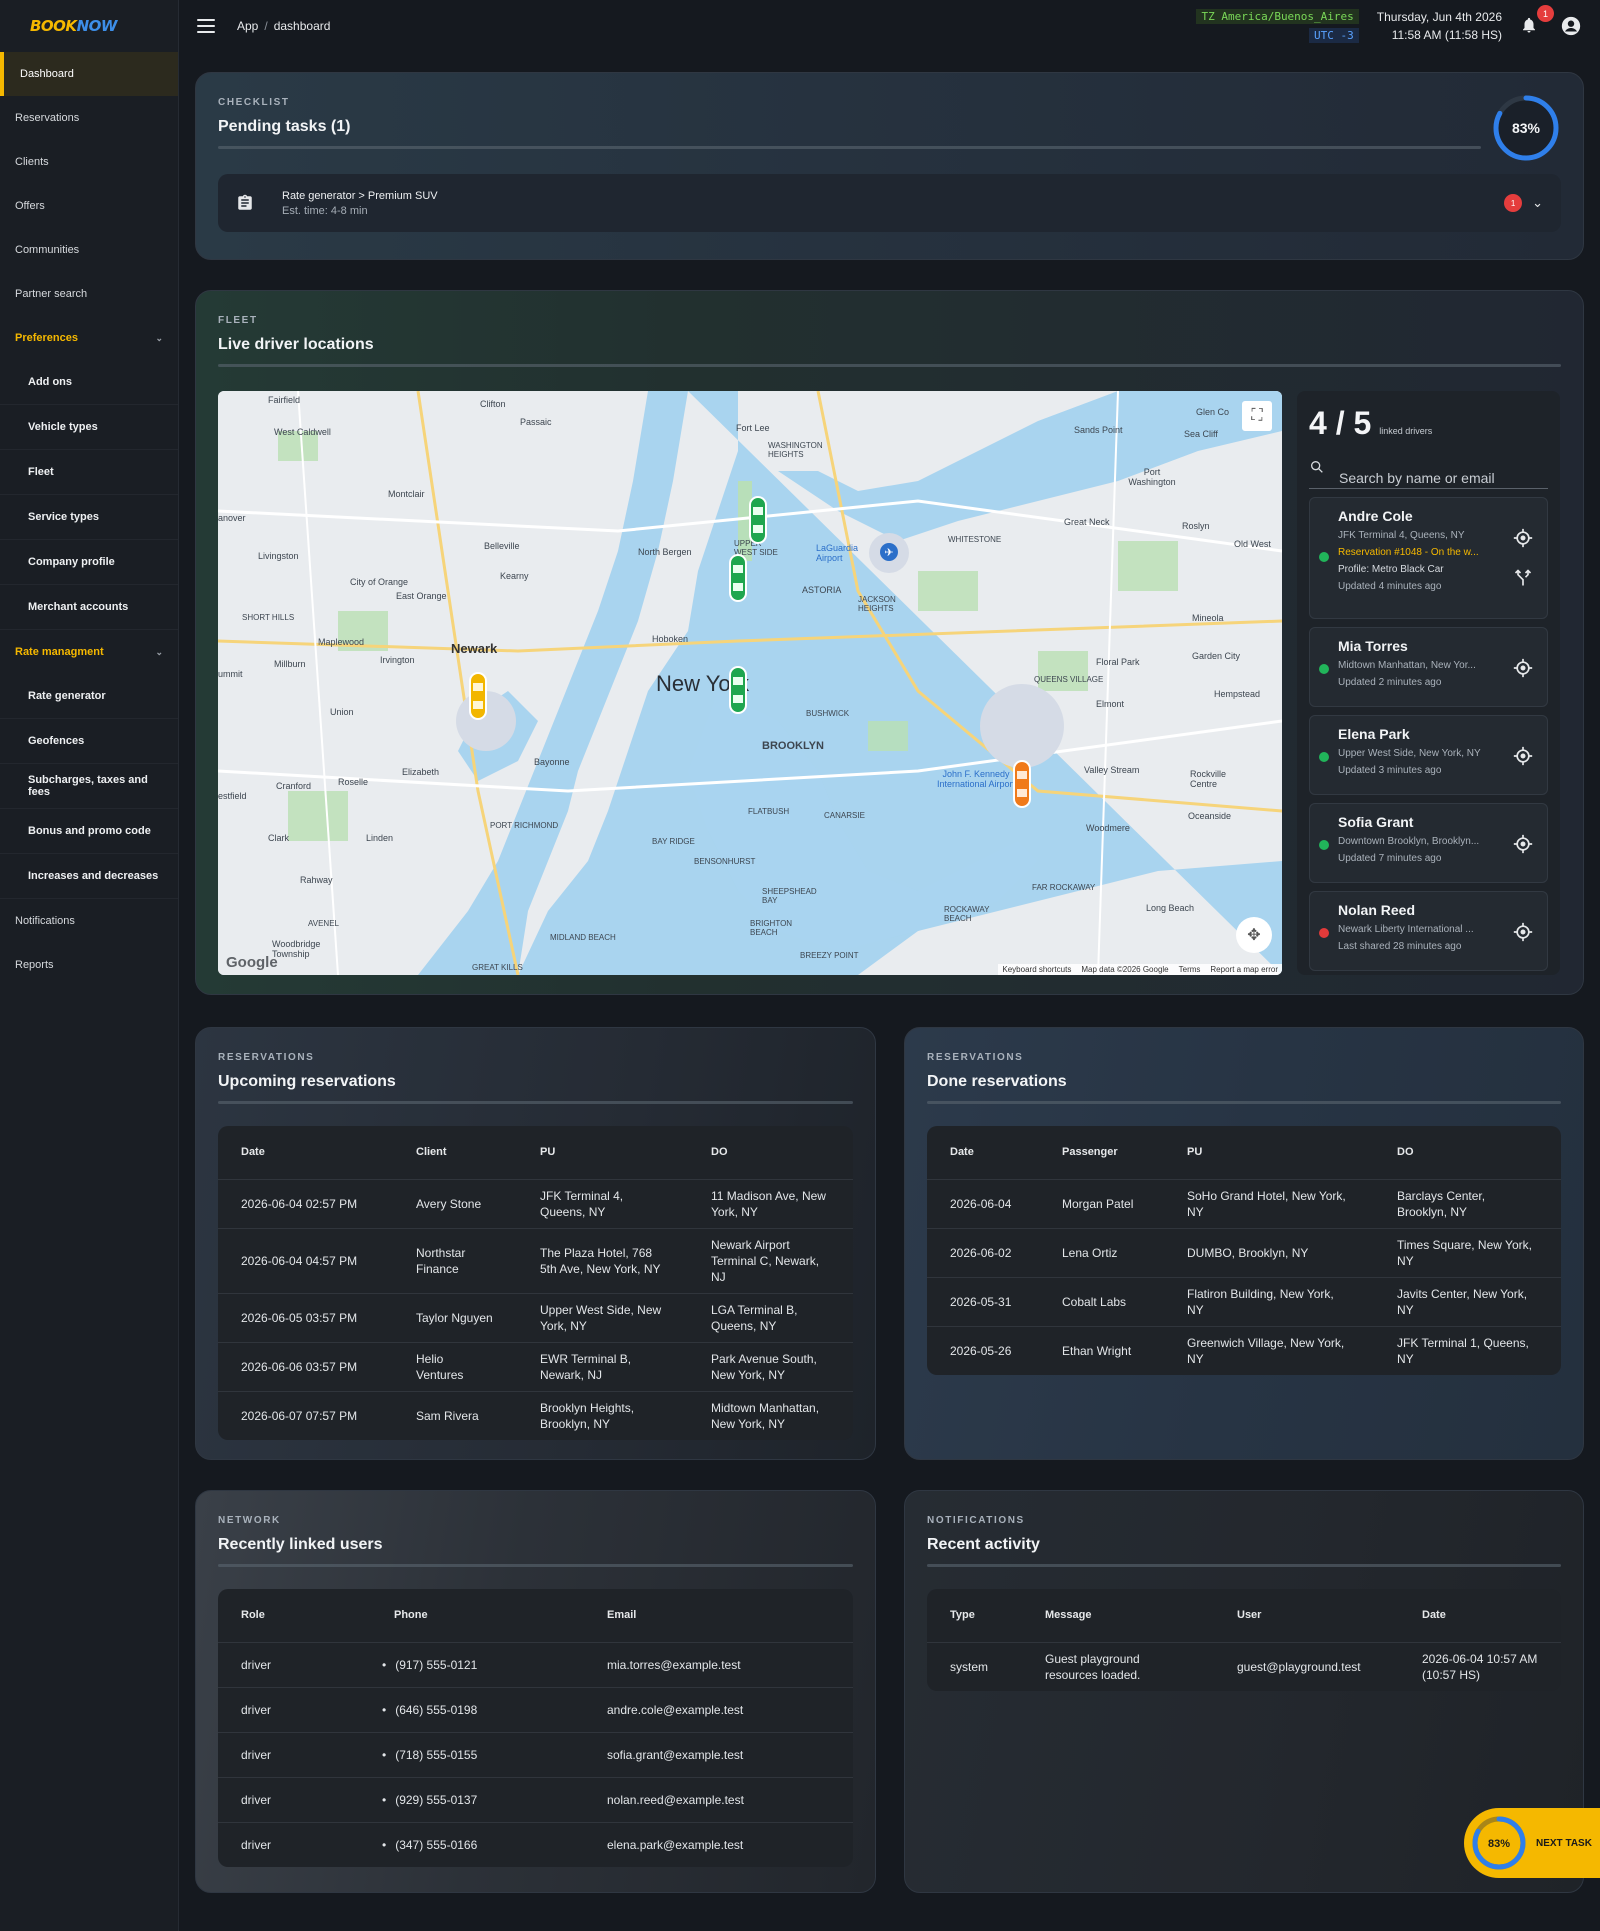  I want to click on cell-pu: Brooklyn Heights, Brooklyn, NY, so click(587, 1415).